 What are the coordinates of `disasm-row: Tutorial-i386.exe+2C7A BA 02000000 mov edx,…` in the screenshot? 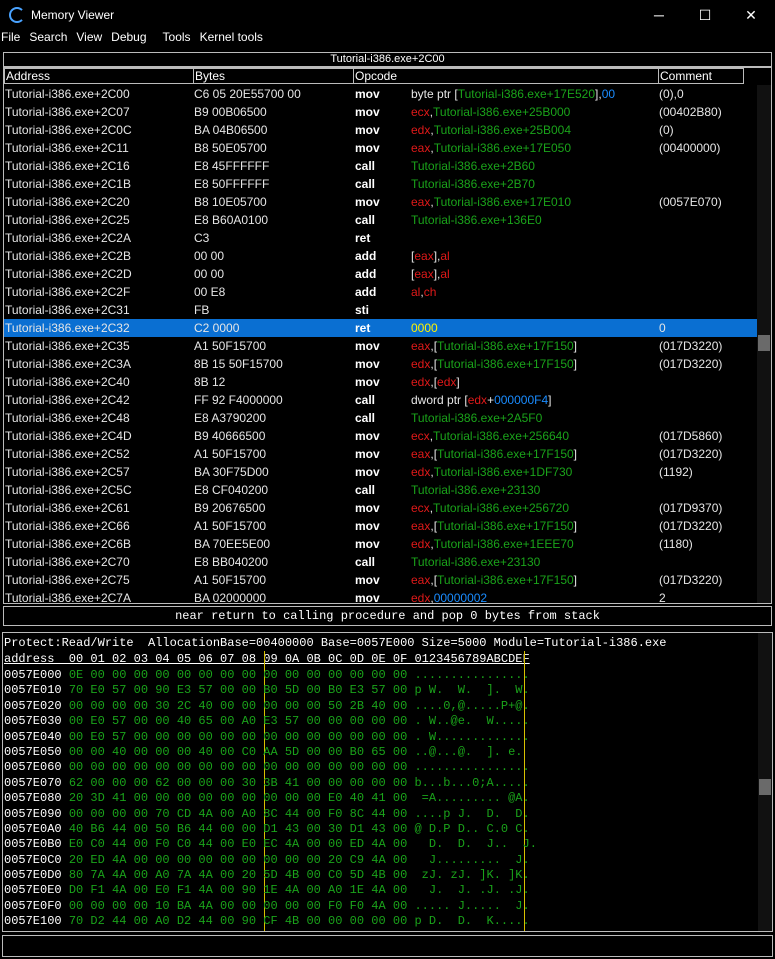 It's located at (381, 596).